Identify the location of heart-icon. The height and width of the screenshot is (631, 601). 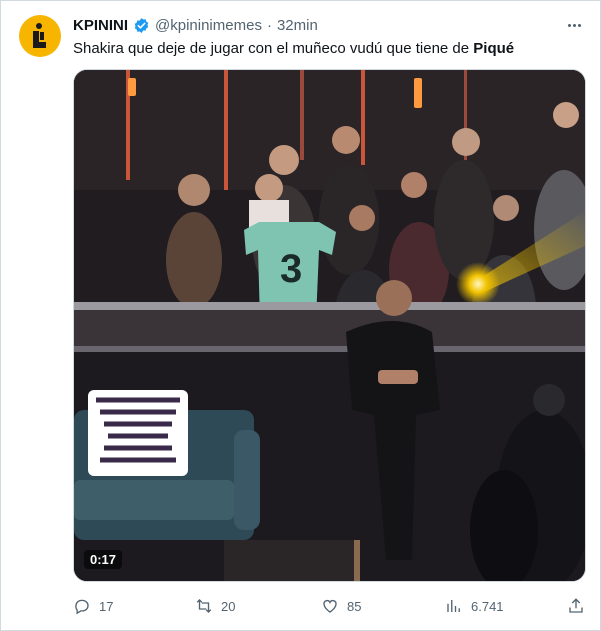
(330, 606).